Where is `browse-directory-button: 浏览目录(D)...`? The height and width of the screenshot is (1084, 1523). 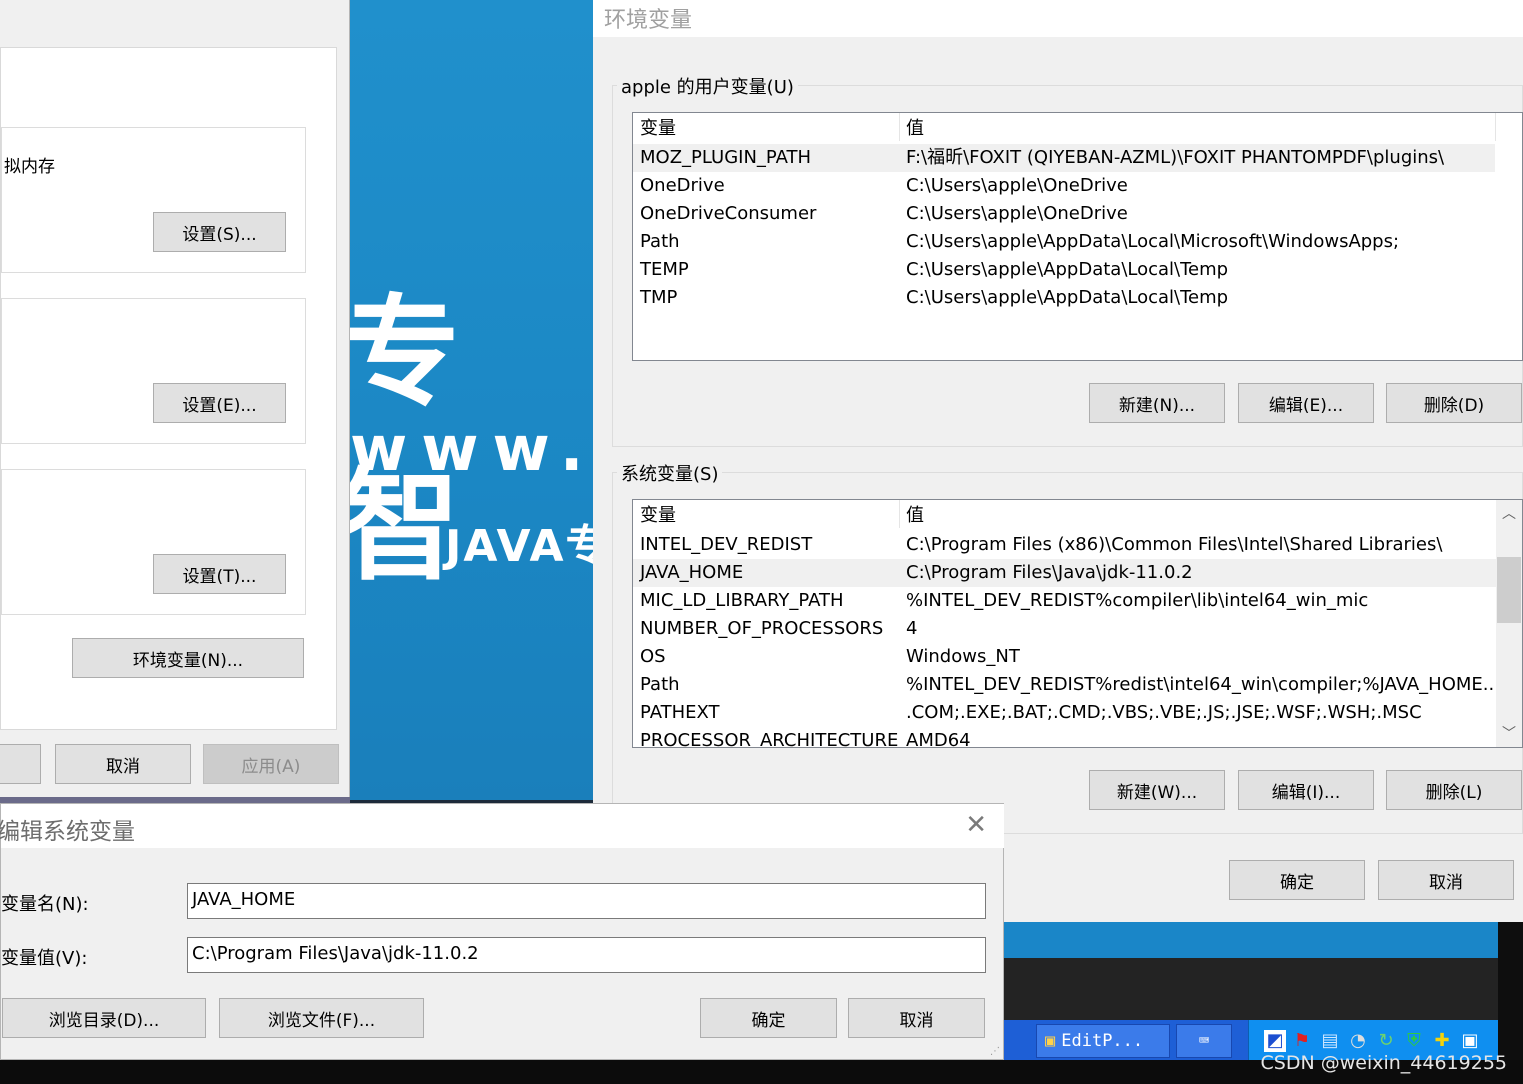 browse-directory-button: 浏览目录(D)... is located at coordinates (104, 1018).